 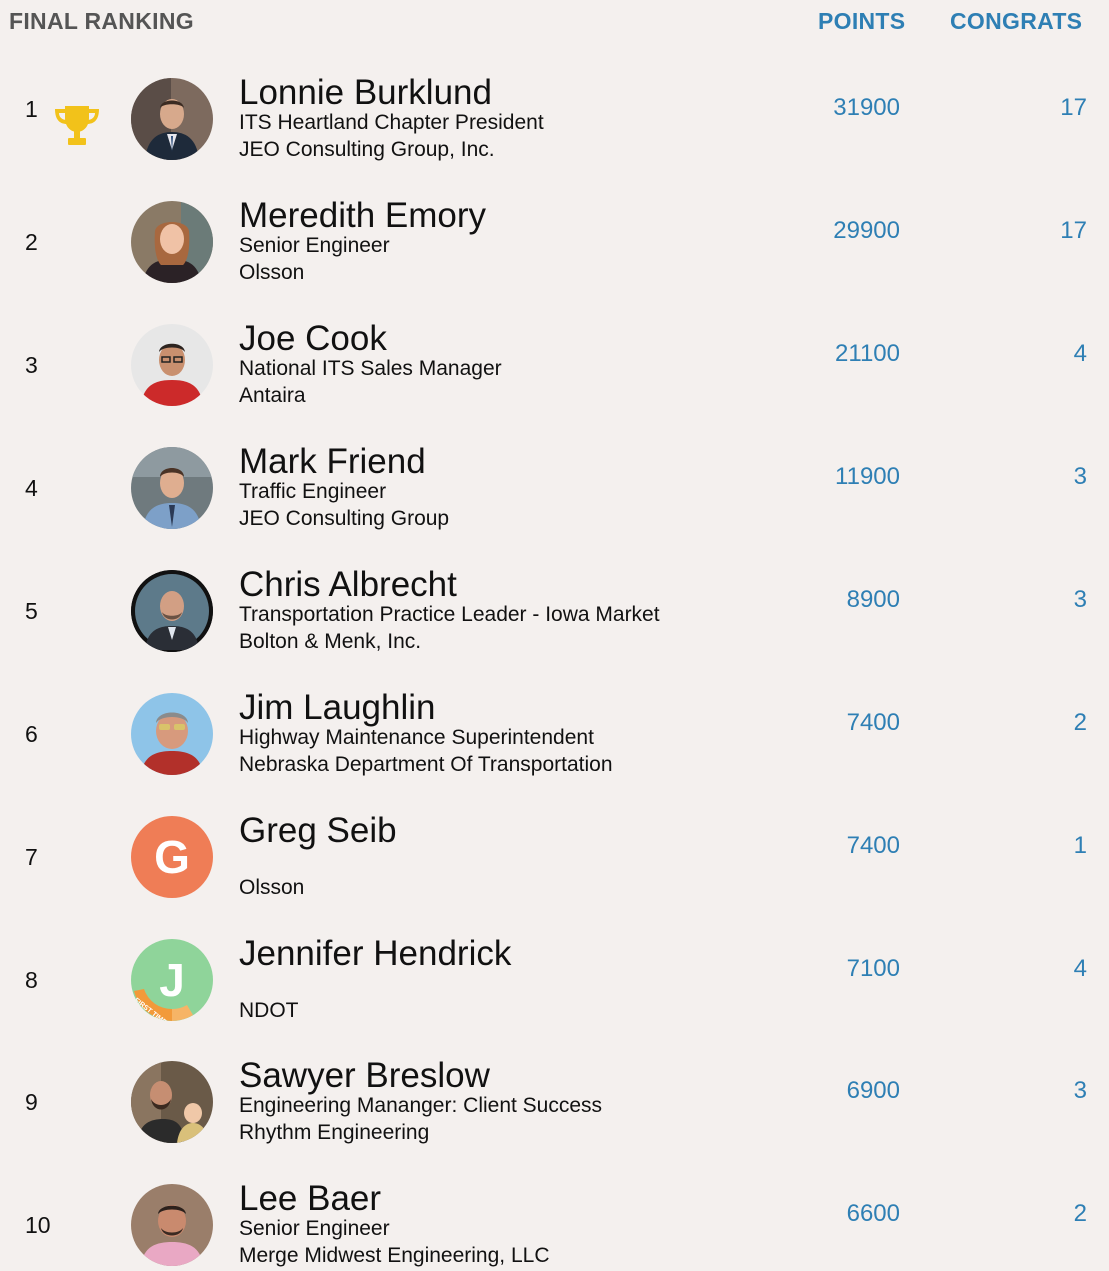 What do you see at coordinates (77, 125) in the screenshot?
I see `trophy-icon` at bounding box center [77, 125].